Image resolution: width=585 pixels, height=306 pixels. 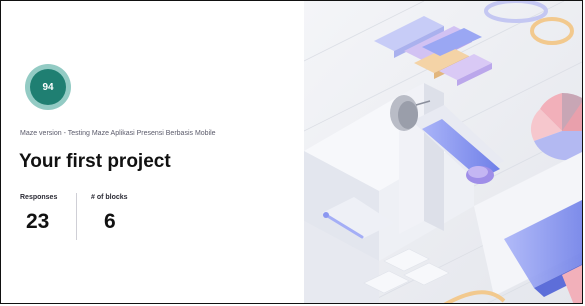 I want to click on usability-score-value: 94, so click(x=48, y=87).